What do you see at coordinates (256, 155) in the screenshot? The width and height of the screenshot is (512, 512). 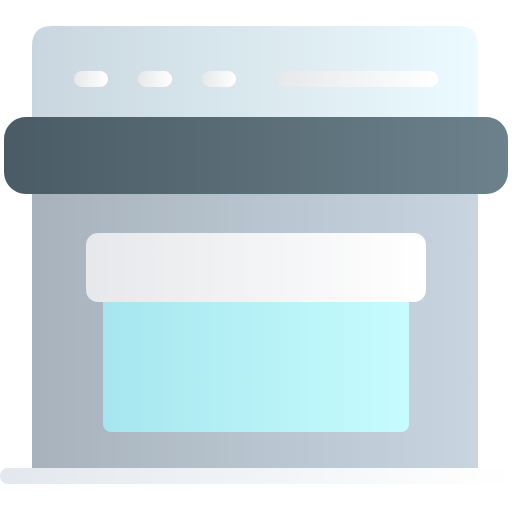 I see `toolbar-band` at bounding box center [256, 155].